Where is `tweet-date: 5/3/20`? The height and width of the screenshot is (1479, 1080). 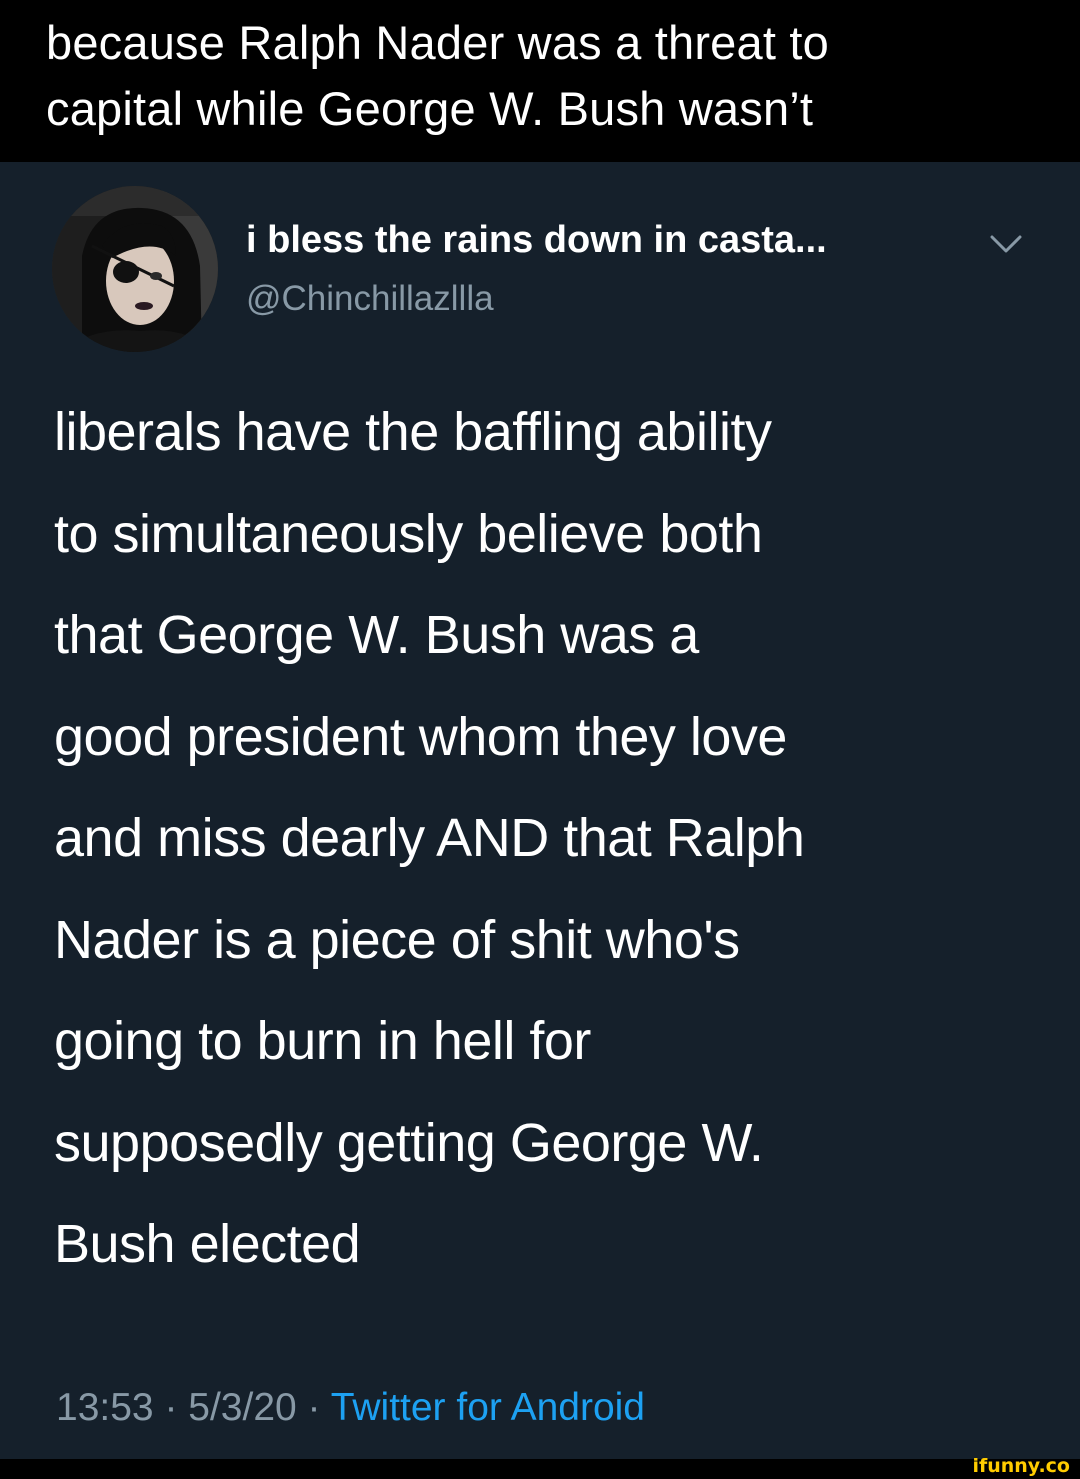 tweet-date: 5/3/20 is located at coordinates (242, 1407).